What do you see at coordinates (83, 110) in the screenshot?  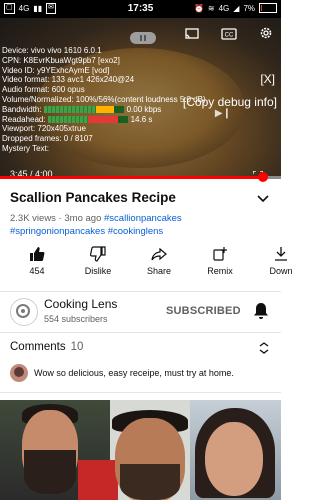 I see `bandwidth-graph` at bounding box center [83, 110].